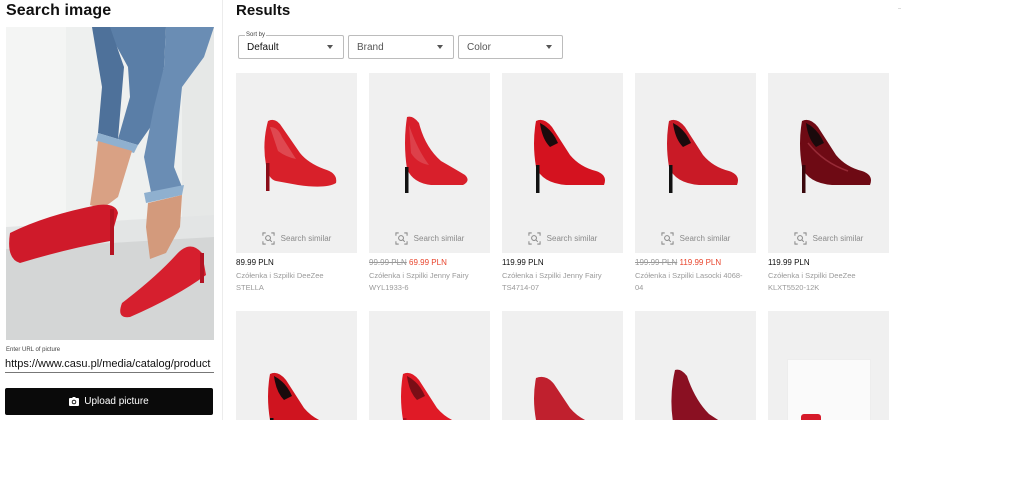 Image resolution: width=1024 pixels, height=500 pixels. Describe the element at coordinates (250, 287) in the screenshot. I see `product-code: STELLA` at that location.